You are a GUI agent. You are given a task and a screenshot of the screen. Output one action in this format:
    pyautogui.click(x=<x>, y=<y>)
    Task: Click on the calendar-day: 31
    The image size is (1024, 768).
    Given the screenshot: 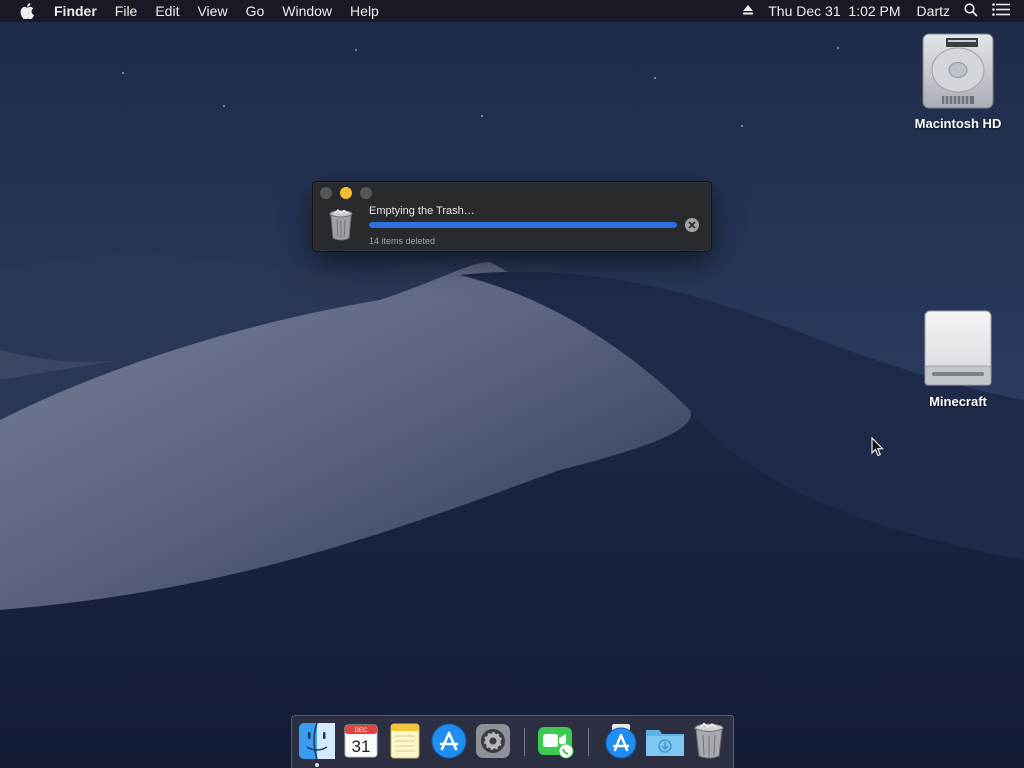 What is the action you would take?
    pyautogui.click(x=361, y=746)
    